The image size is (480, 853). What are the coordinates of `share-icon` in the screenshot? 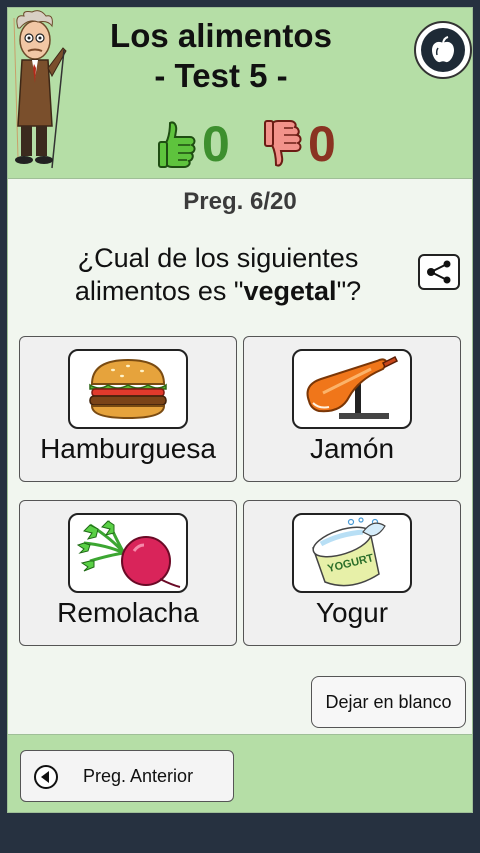 It's located at (439, 272).